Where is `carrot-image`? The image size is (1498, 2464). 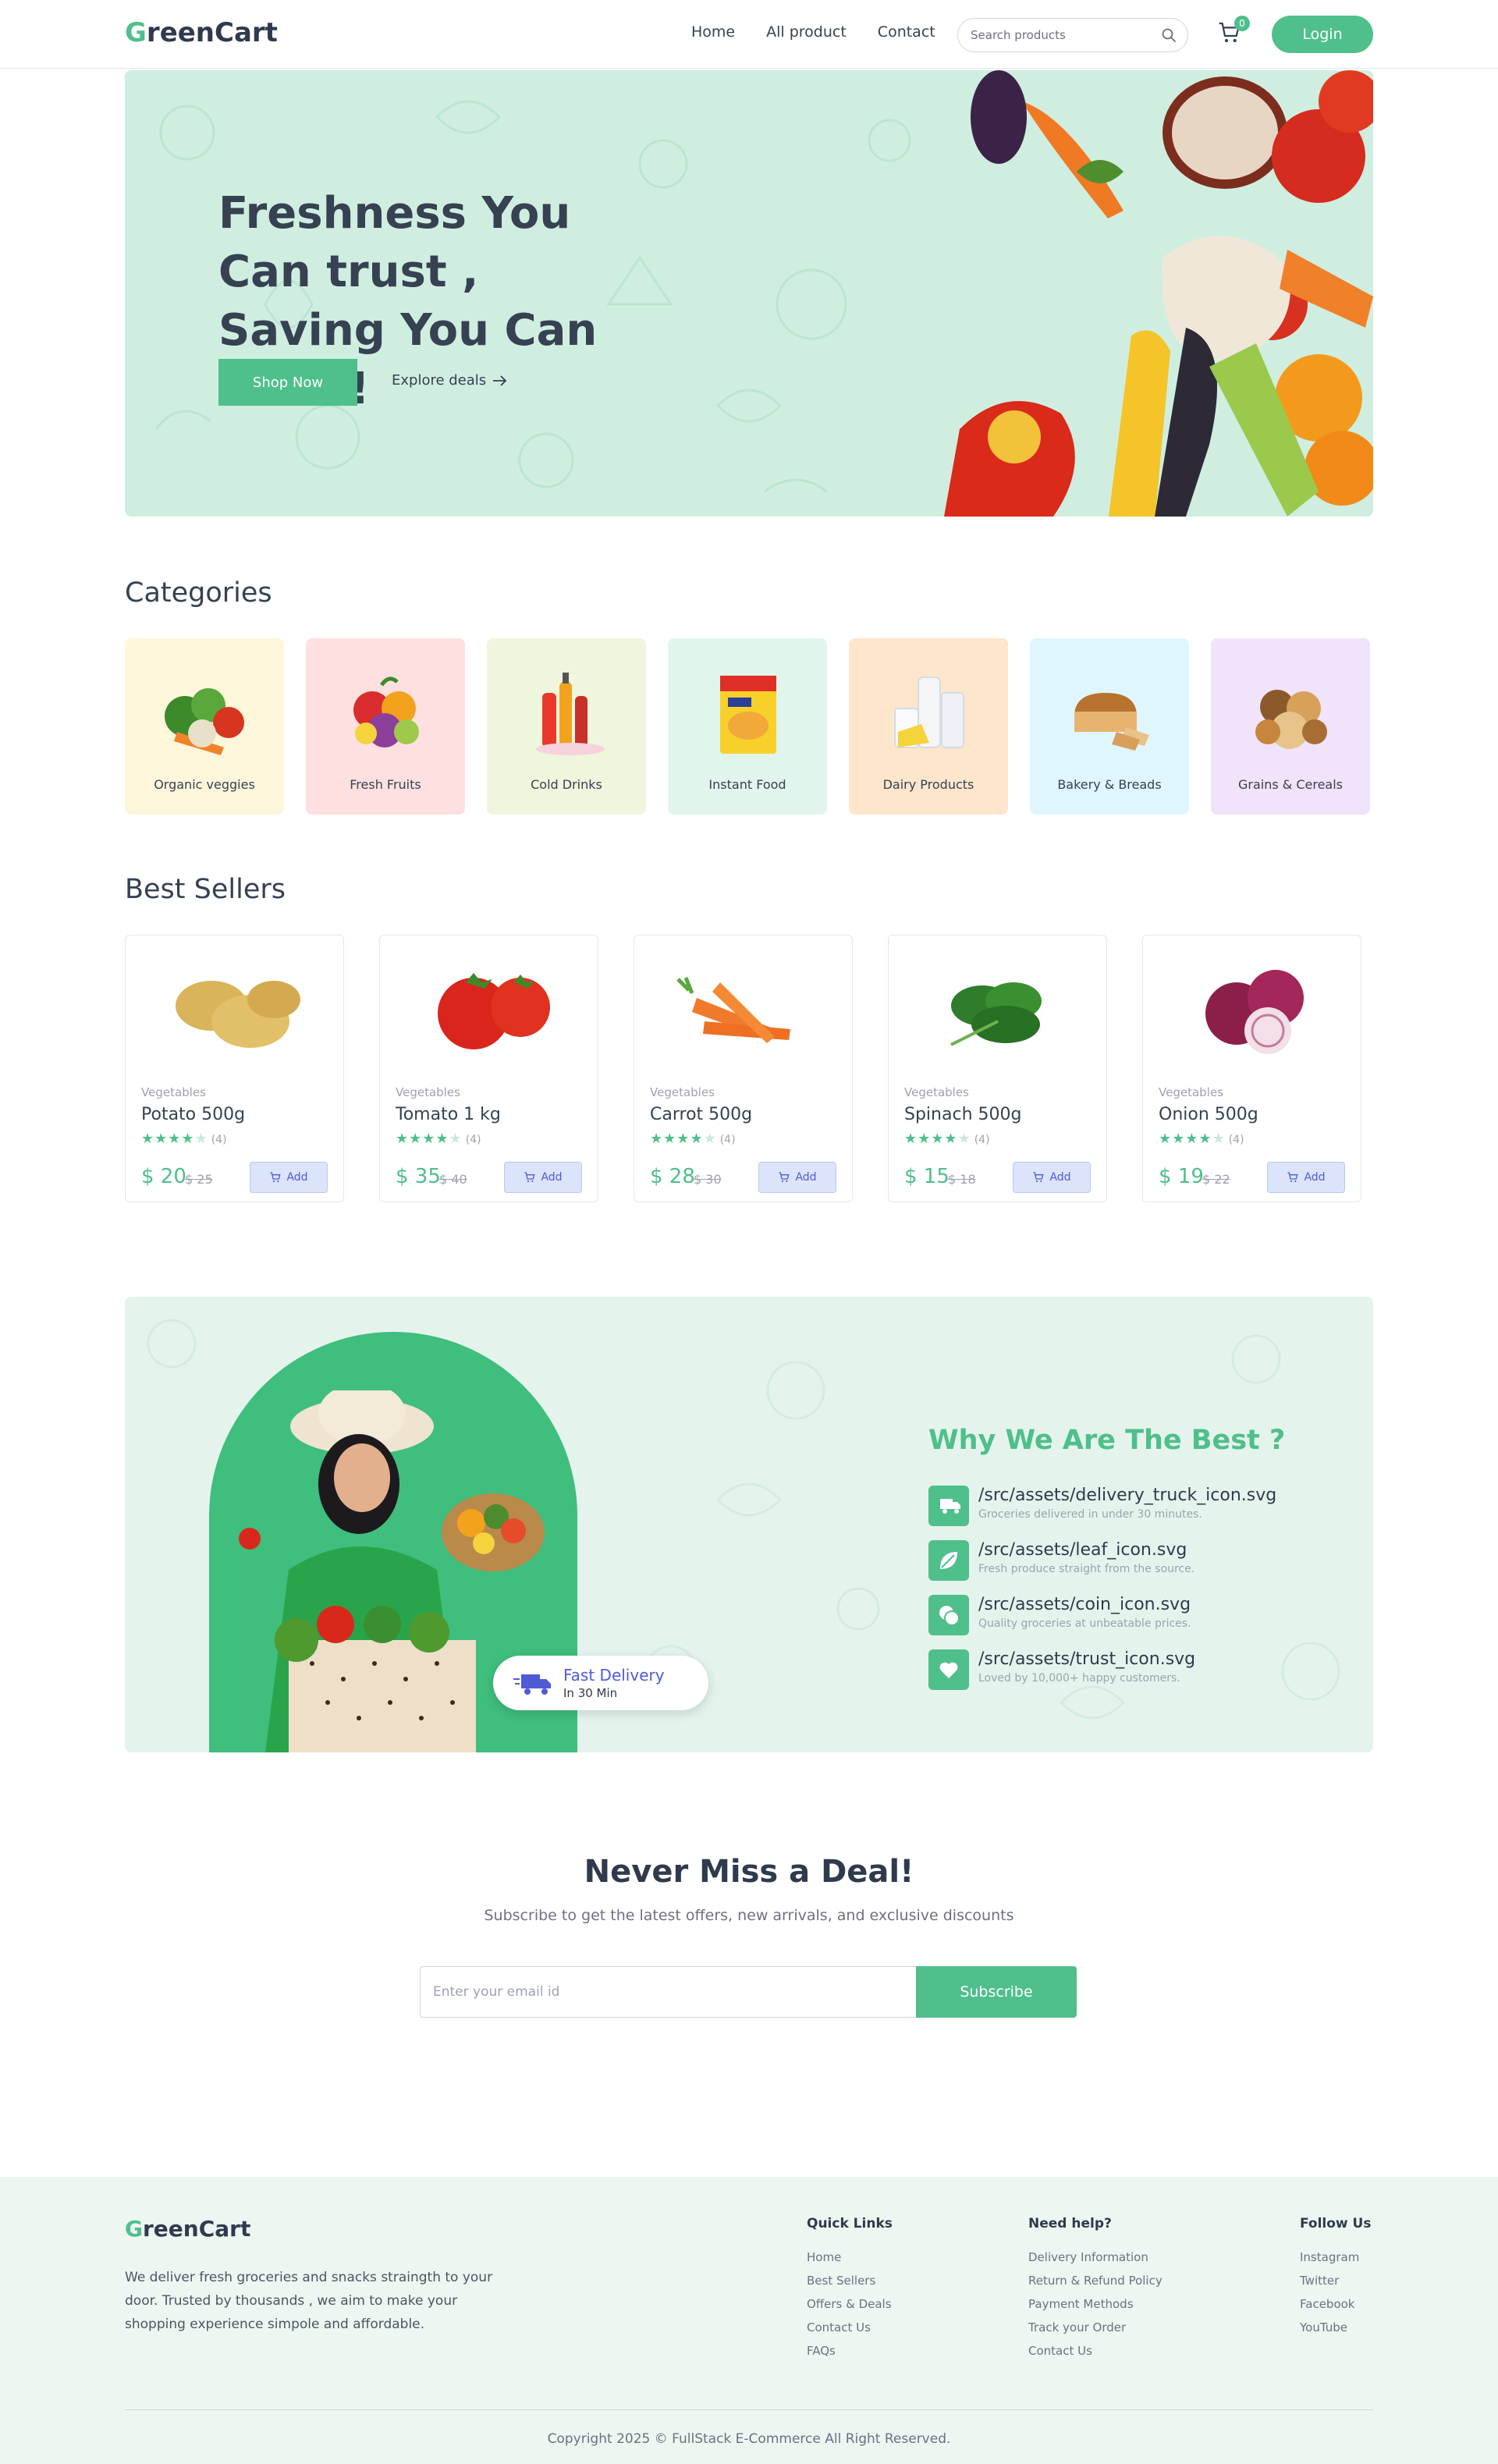
carrot-image is located at coordinates (733, 1010).